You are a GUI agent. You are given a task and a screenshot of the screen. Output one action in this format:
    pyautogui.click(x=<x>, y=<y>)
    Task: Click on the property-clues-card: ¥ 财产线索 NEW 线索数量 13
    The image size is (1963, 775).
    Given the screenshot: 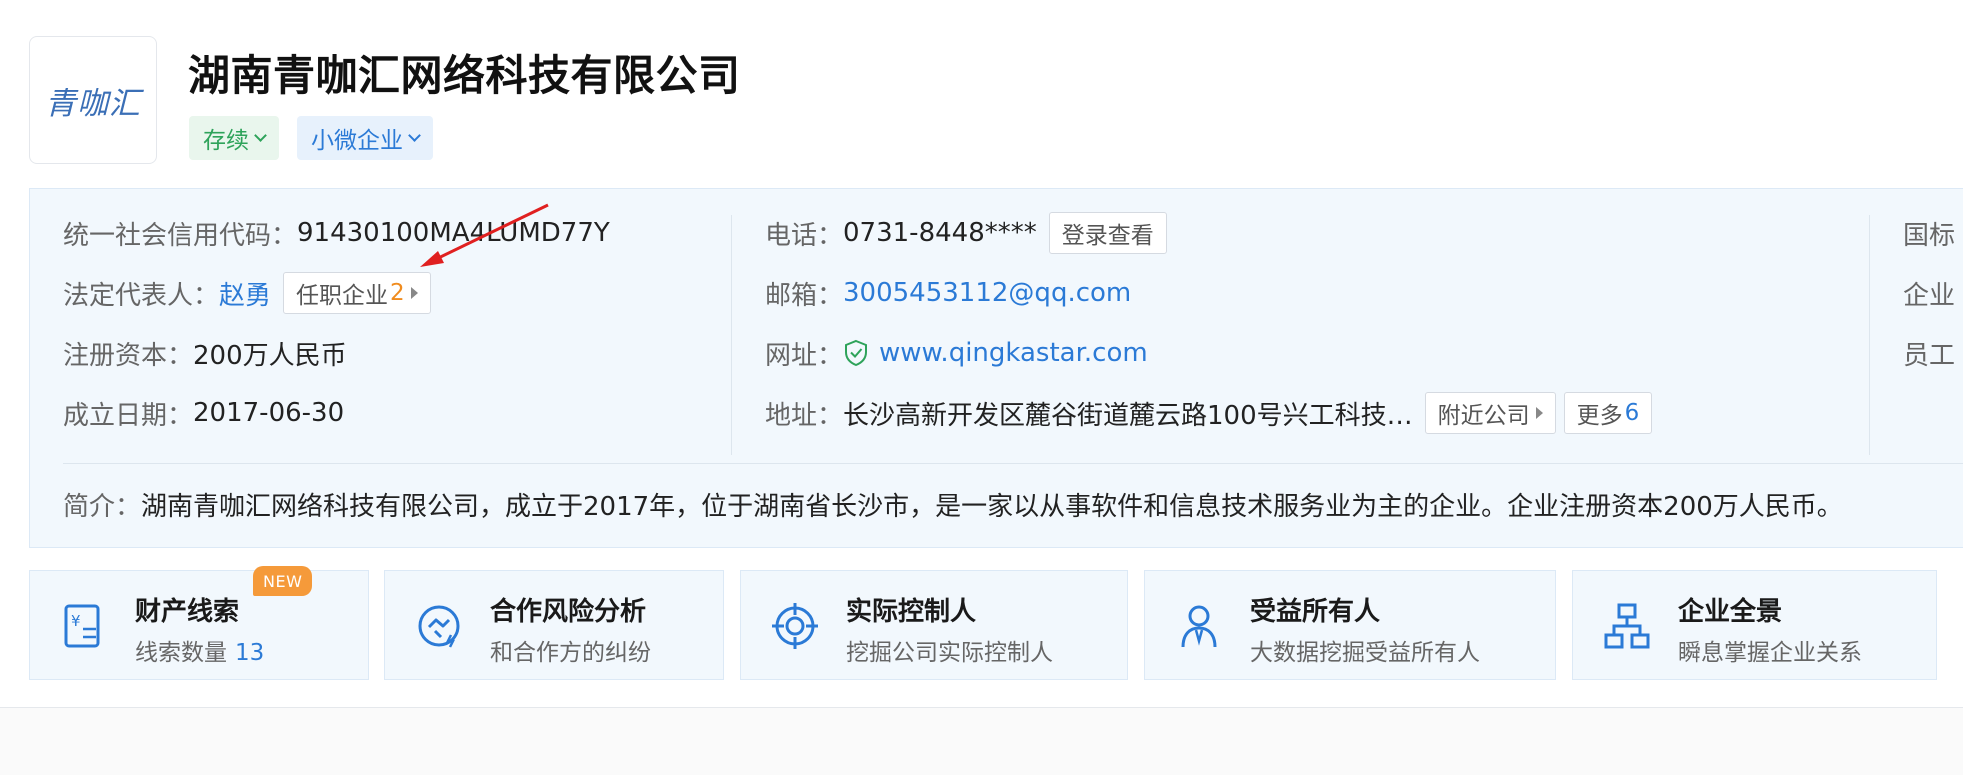 What is the action you would take?
    pyautogui.click(x=199, y=623)
    